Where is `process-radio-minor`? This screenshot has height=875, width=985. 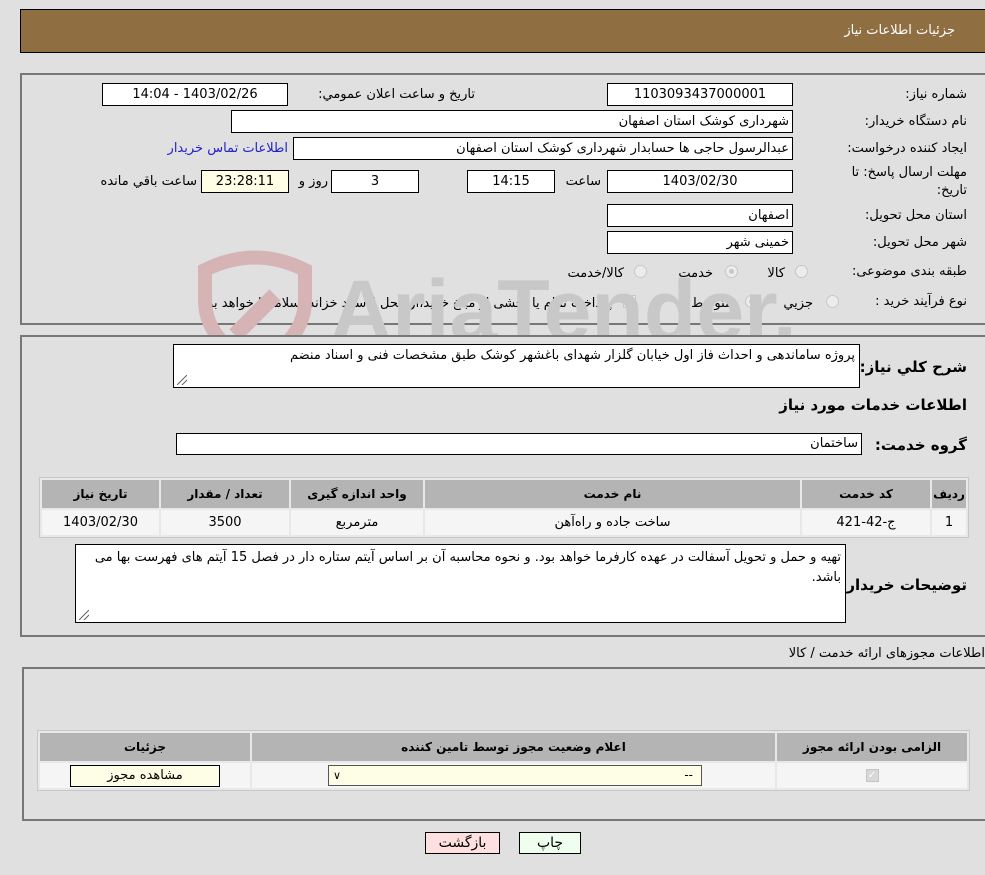
process-radio-minor is located at coordinates (832, 301).